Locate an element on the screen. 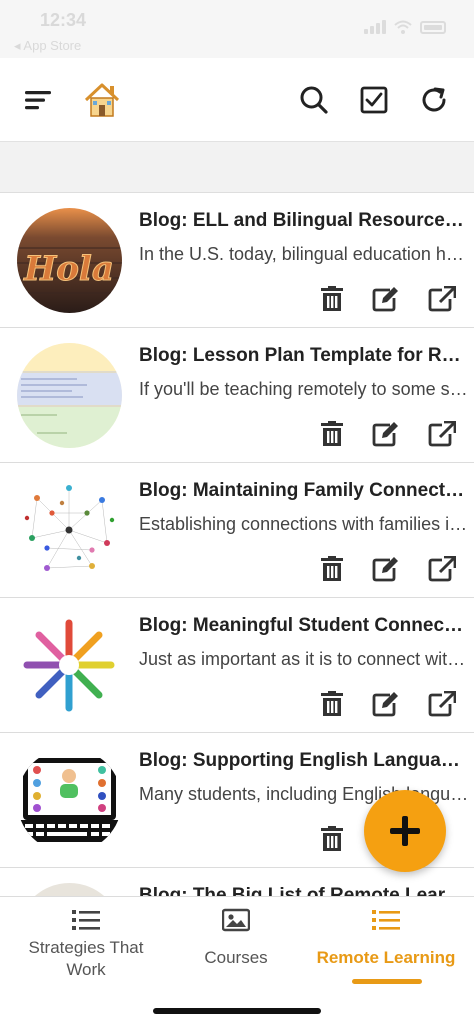 This screenshot has height=1026, width=474. wifi-icon is located at coordinates (403, 27).